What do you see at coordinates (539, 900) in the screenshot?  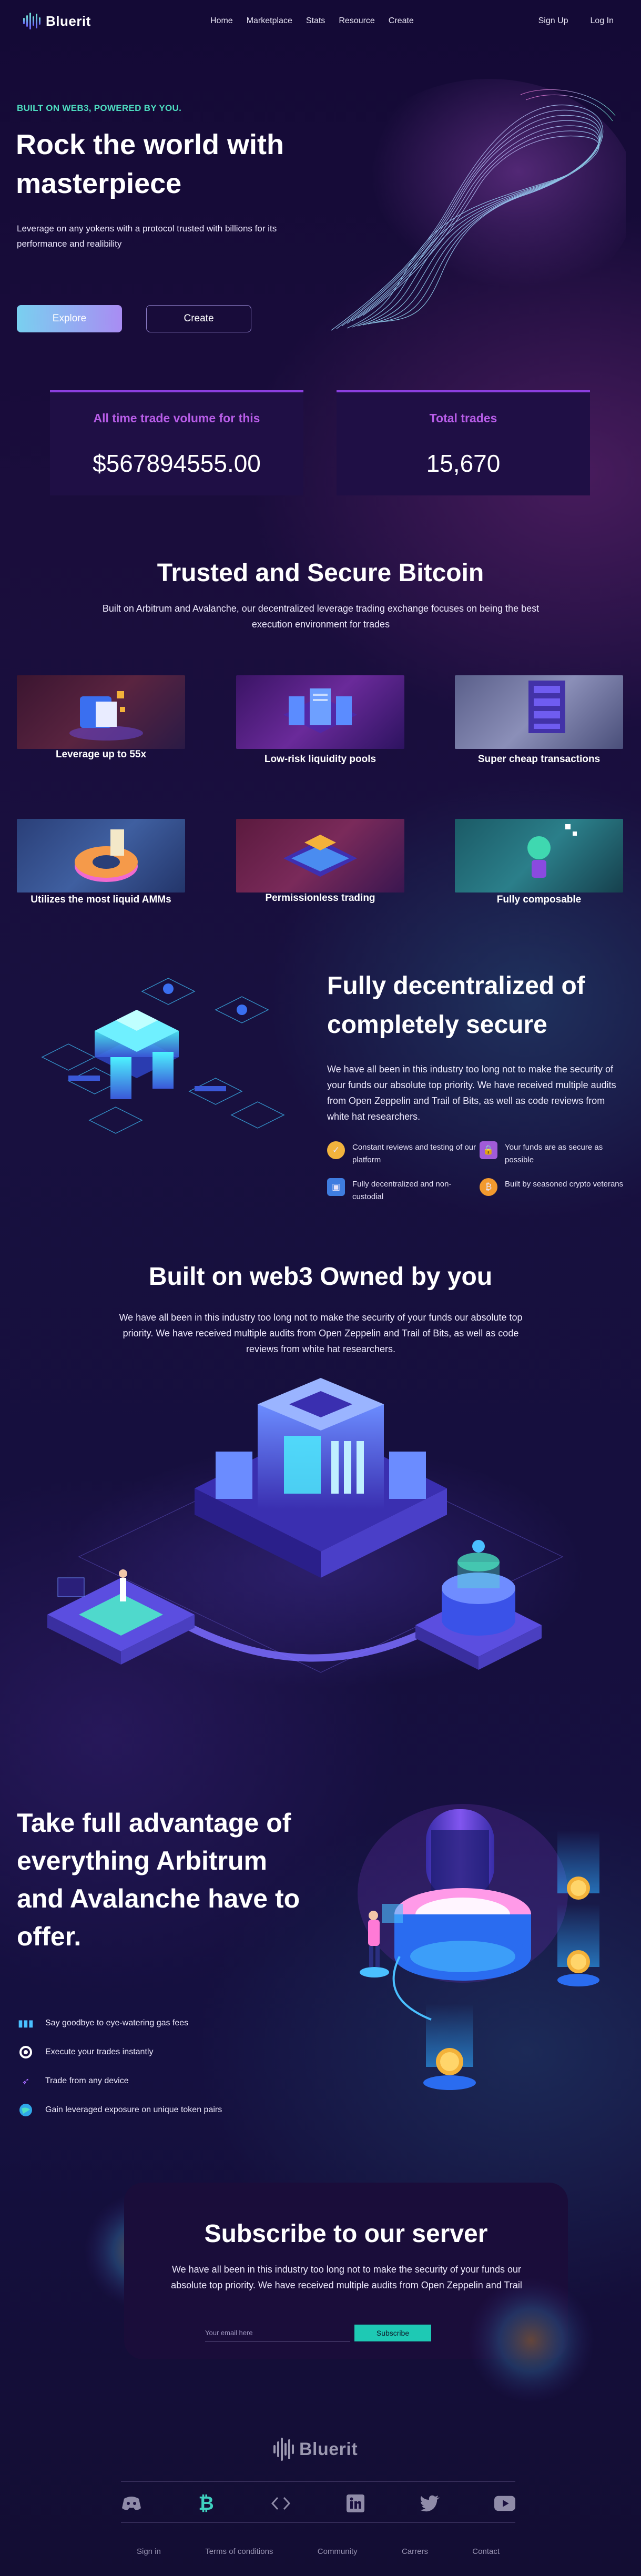 I see `card-label: Fully composable` at bounding box center [539, 900].